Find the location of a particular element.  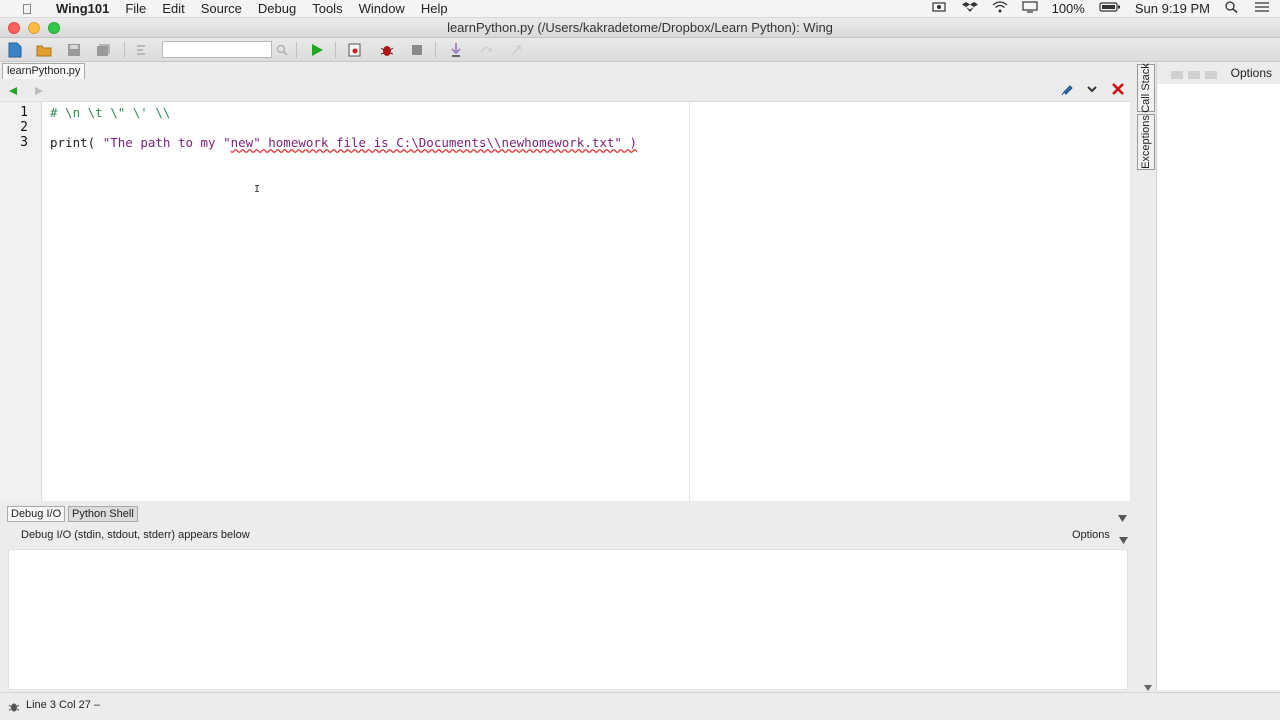

notification-center-icon is located at coordinates (1262, 8).